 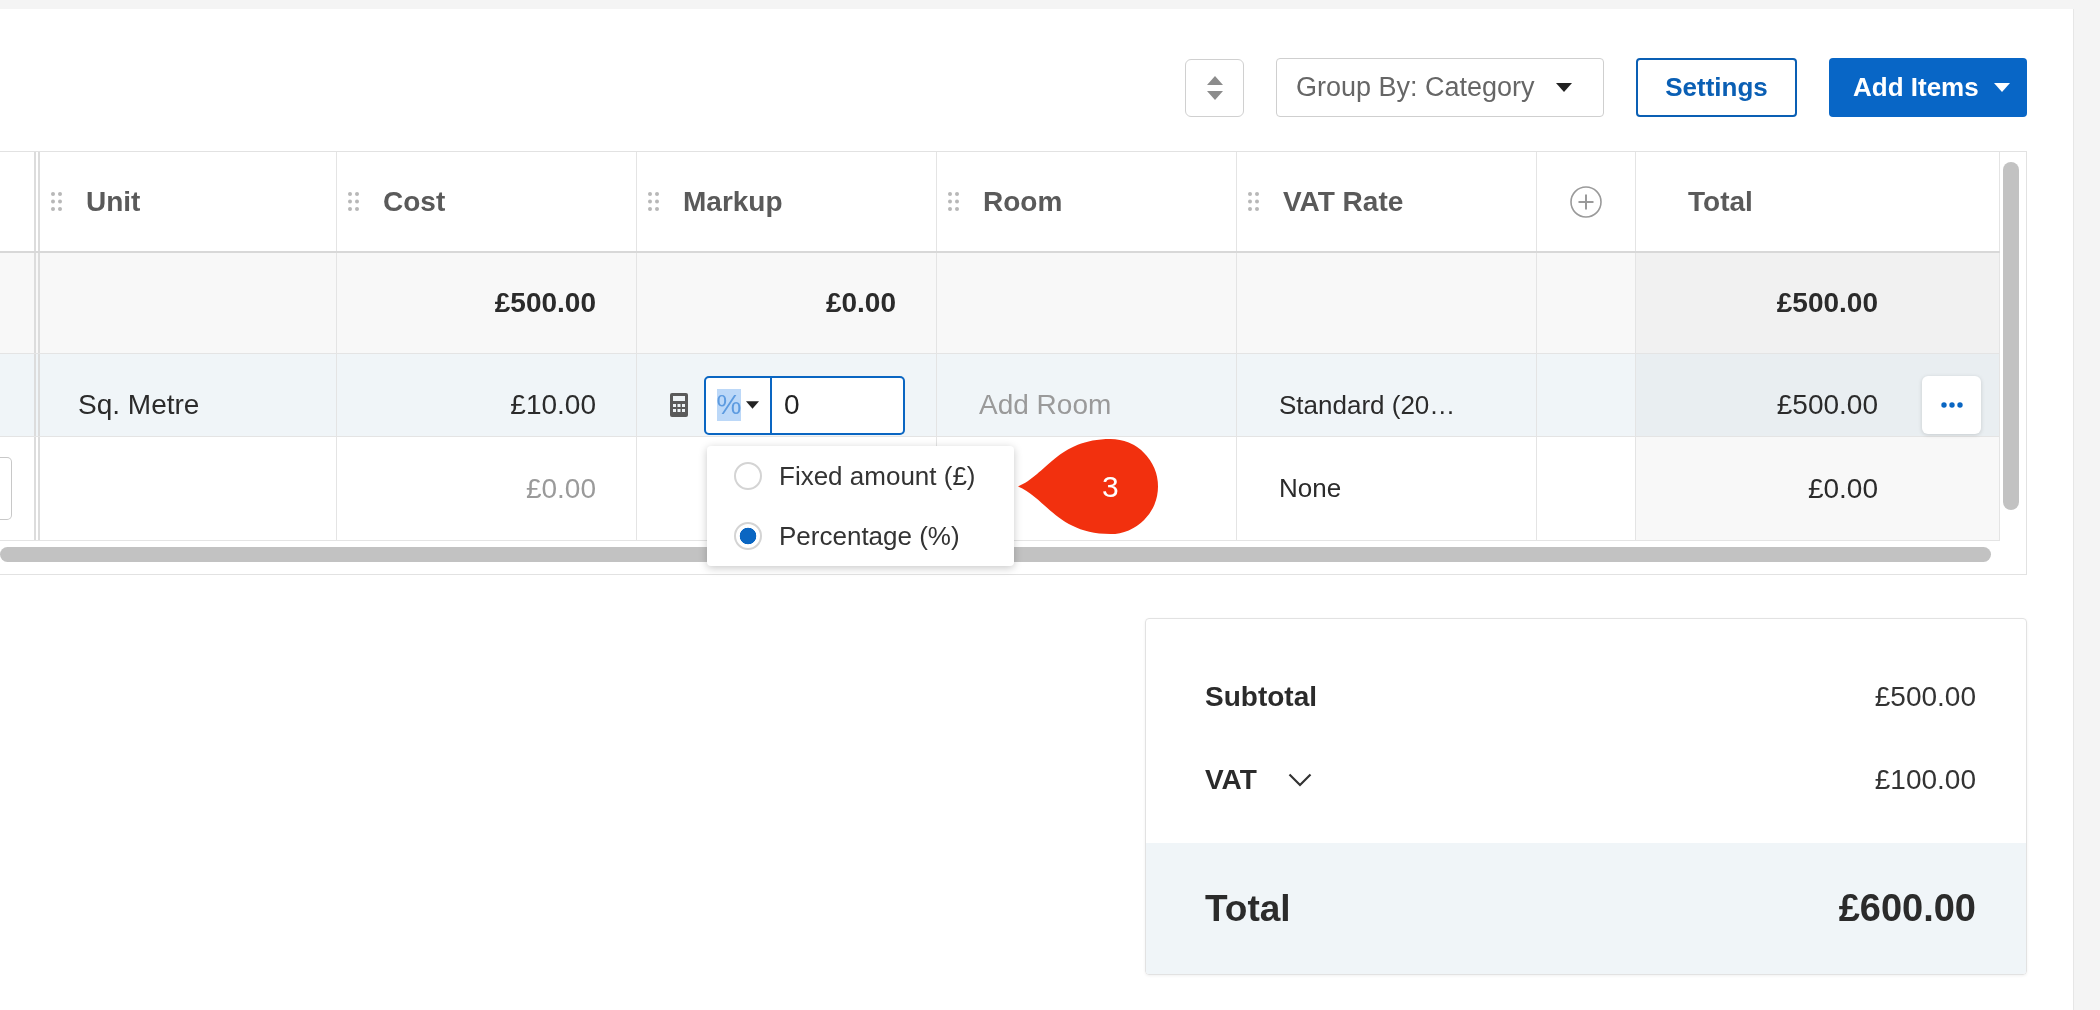 What do you see at coordinates (1299, 780) in the screenshot?
I see `chevron-down-icon` at bounding box center [1299, 780].